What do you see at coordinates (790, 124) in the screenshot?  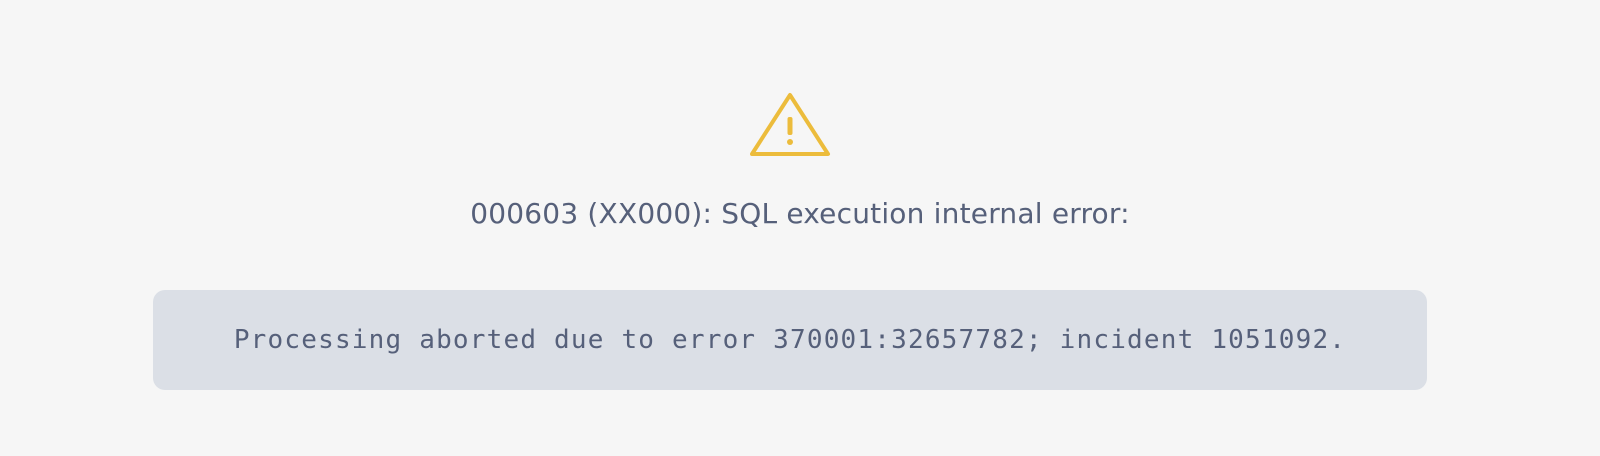 I see `warning-triangle-icon` at bounding box center [790, 124].